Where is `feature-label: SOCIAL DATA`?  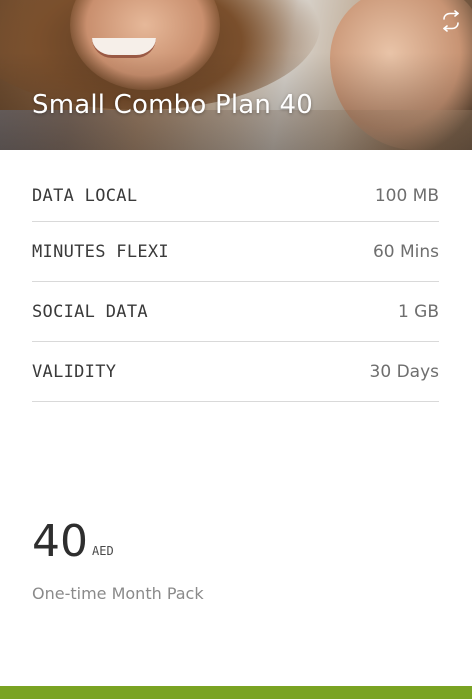 feature-label: SOCIAL DATA is located at coordinates (90, 311).